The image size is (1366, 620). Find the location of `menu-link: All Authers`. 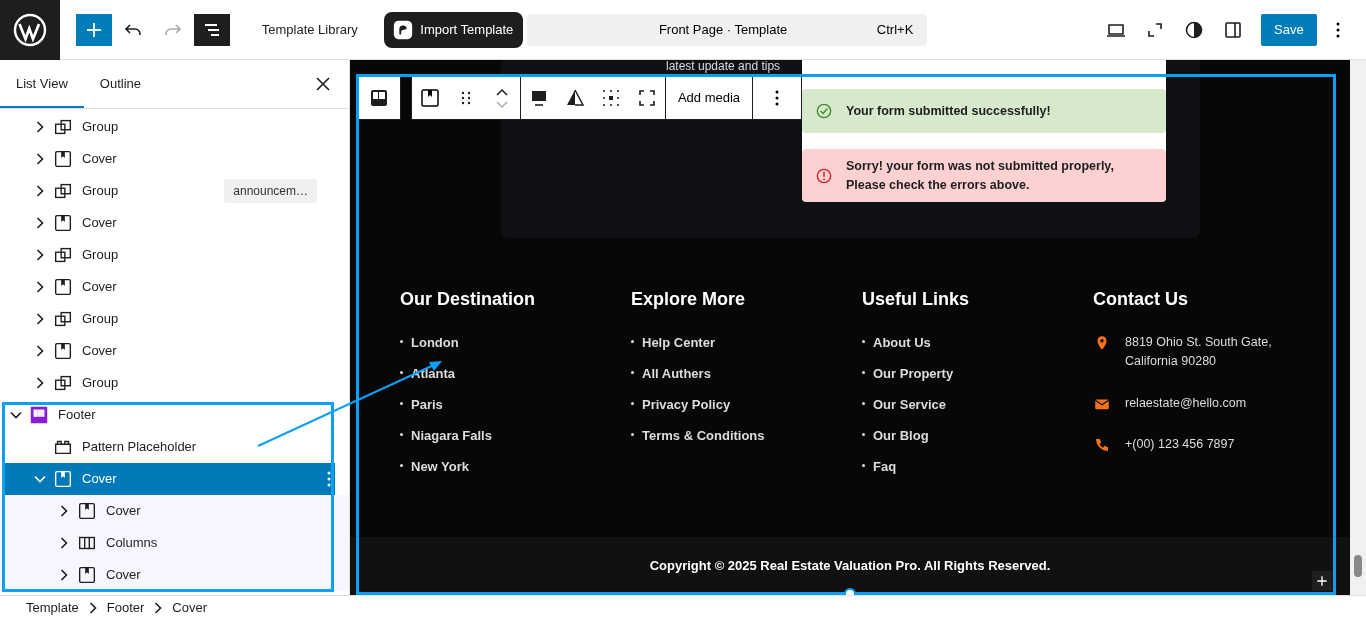

menu-link: All Authers is located at coordinates (676, 374).